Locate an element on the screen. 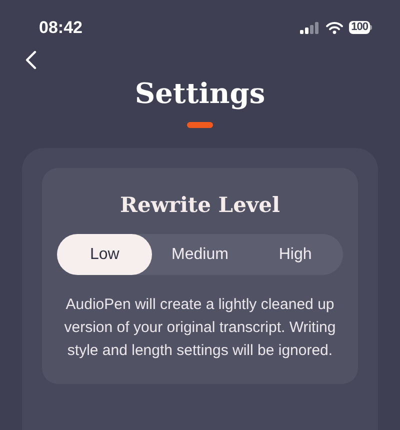 The width and height of the screenshot is (400, 430). wifi-icon is located at coordinates (335, 28).